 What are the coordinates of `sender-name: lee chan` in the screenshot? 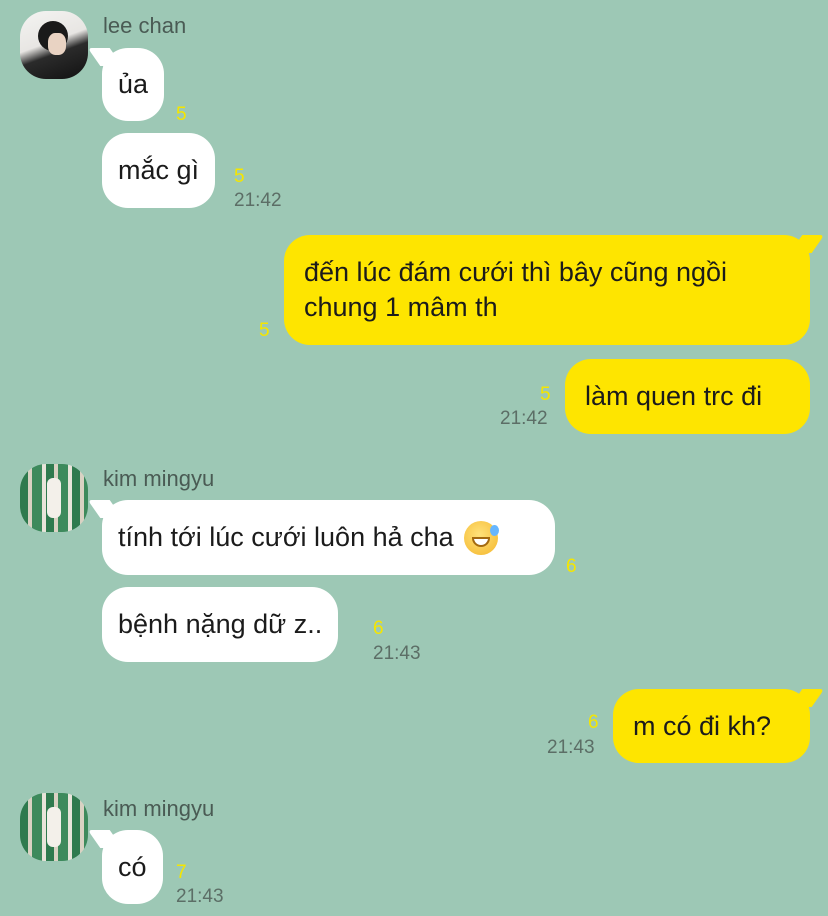 It's located at (145, 25).